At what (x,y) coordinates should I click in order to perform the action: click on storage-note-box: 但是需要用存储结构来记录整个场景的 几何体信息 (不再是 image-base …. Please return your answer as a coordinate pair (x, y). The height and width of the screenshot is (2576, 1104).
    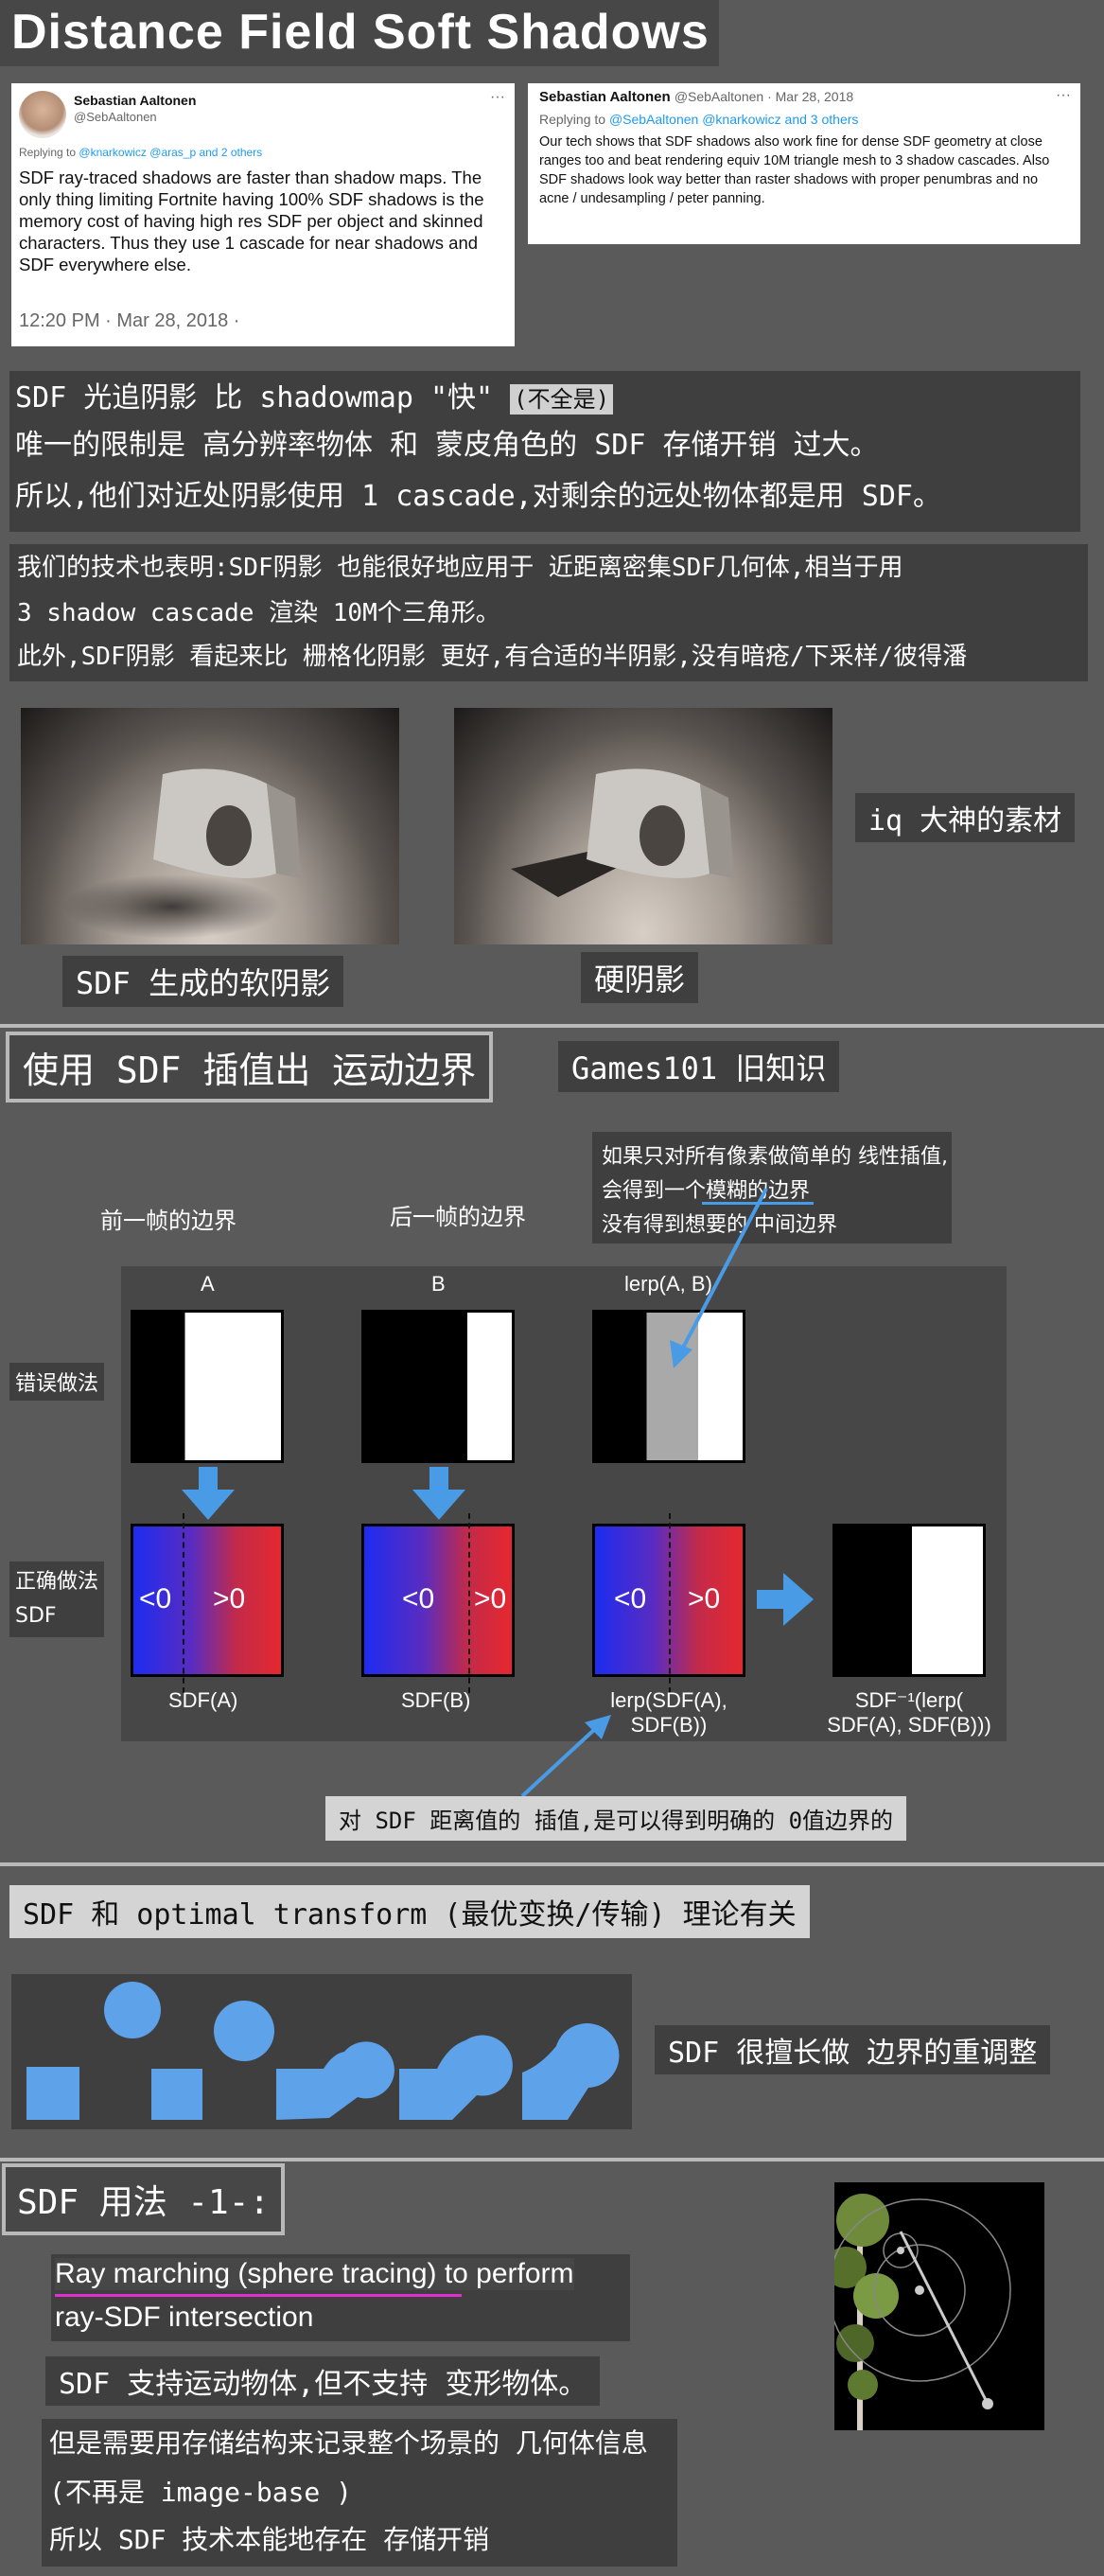
    Looking at the image, I should click on (360, 2493).